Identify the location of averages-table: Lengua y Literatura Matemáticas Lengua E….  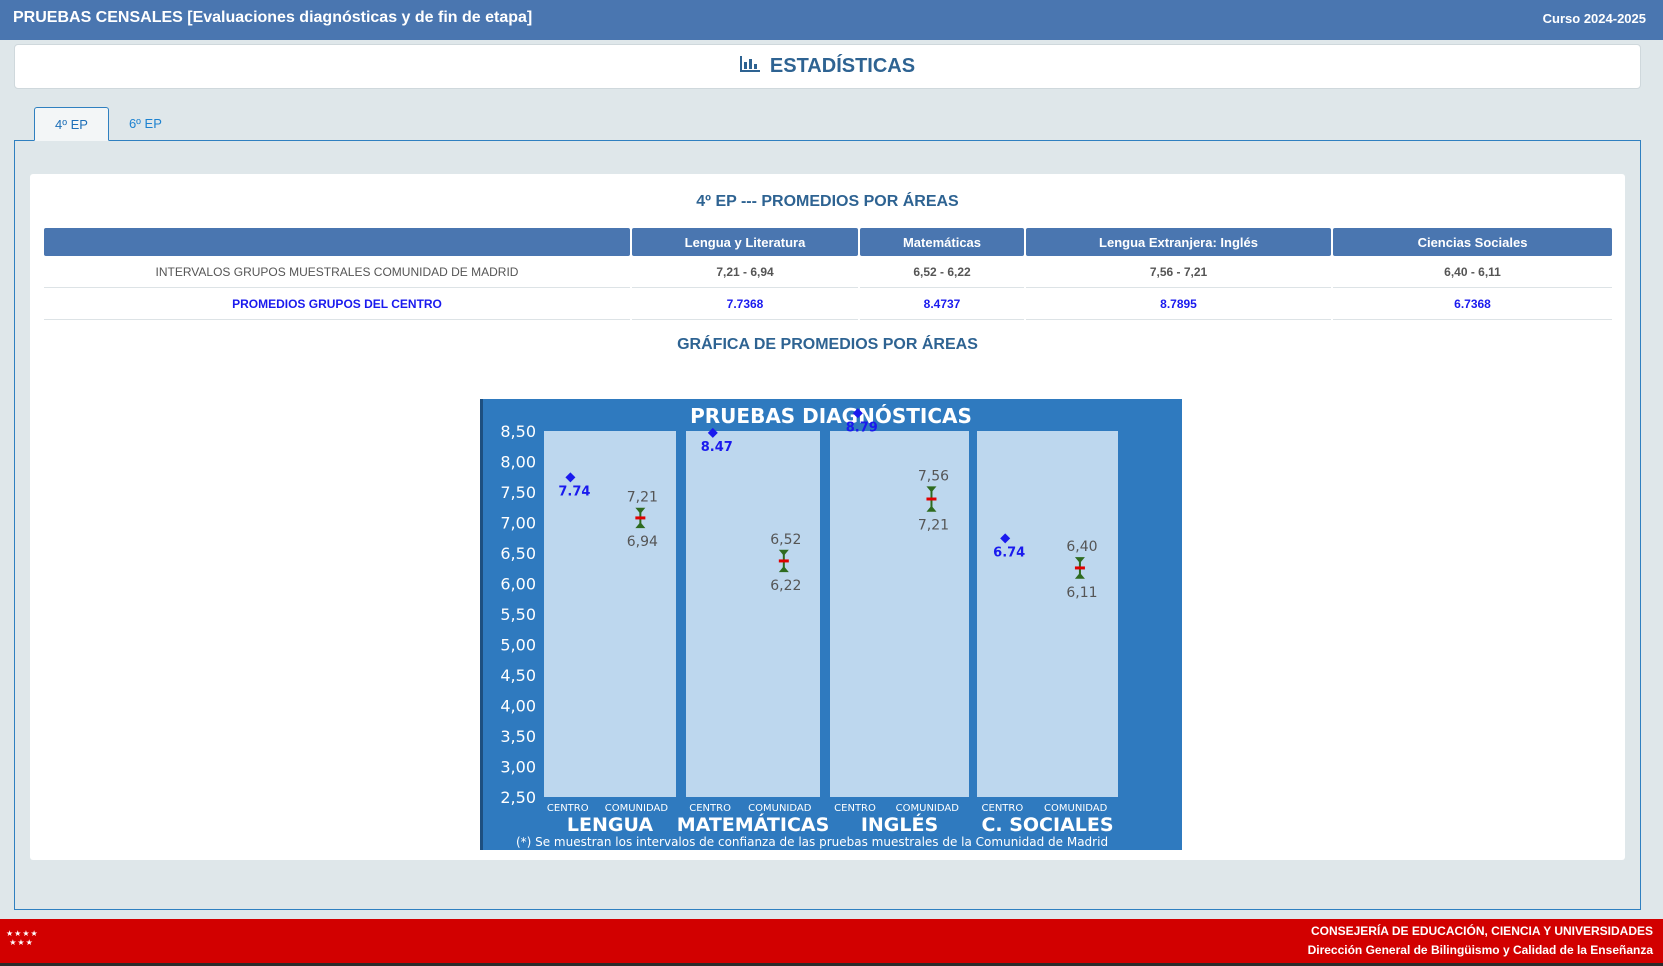
(828, 274).